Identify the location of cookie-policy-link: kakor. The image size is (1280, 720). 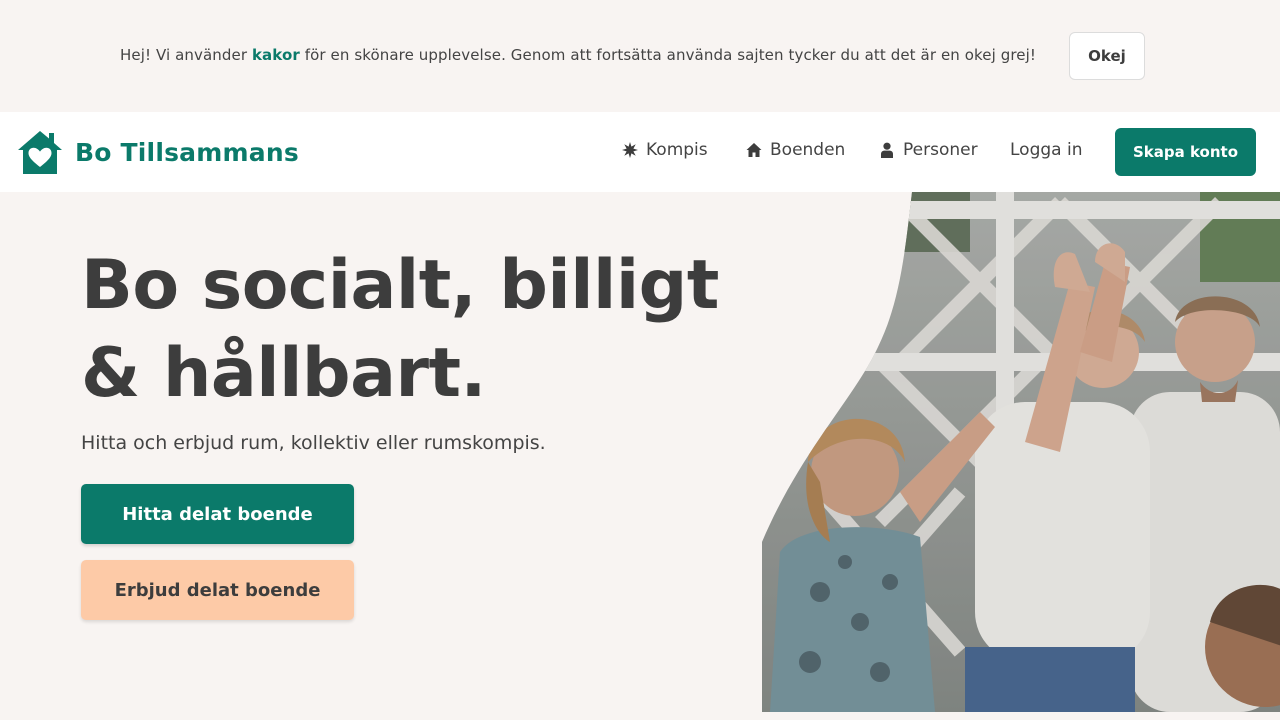
(276, 55).